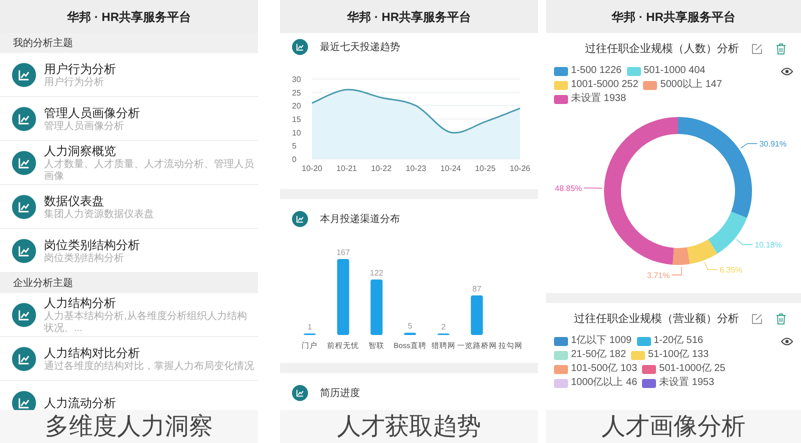 The image size is (801, 443). Describe the element at coordinates (294, 159) in the screenshot. I see `axis-tick-label: 0` at that location.